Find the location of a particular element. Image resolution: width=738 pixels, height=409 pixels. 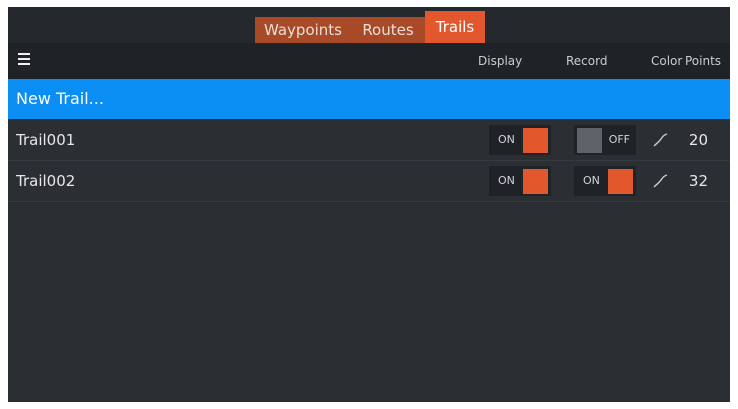

tab-trails: Trails is located at coordinates (455, 27).